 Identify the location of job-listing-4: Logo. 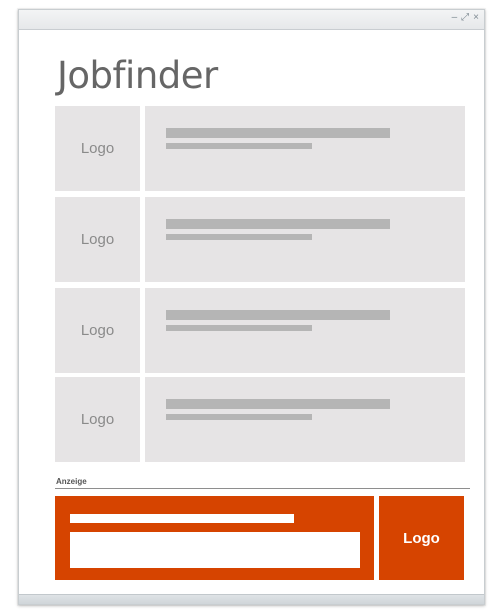
(260, 419).